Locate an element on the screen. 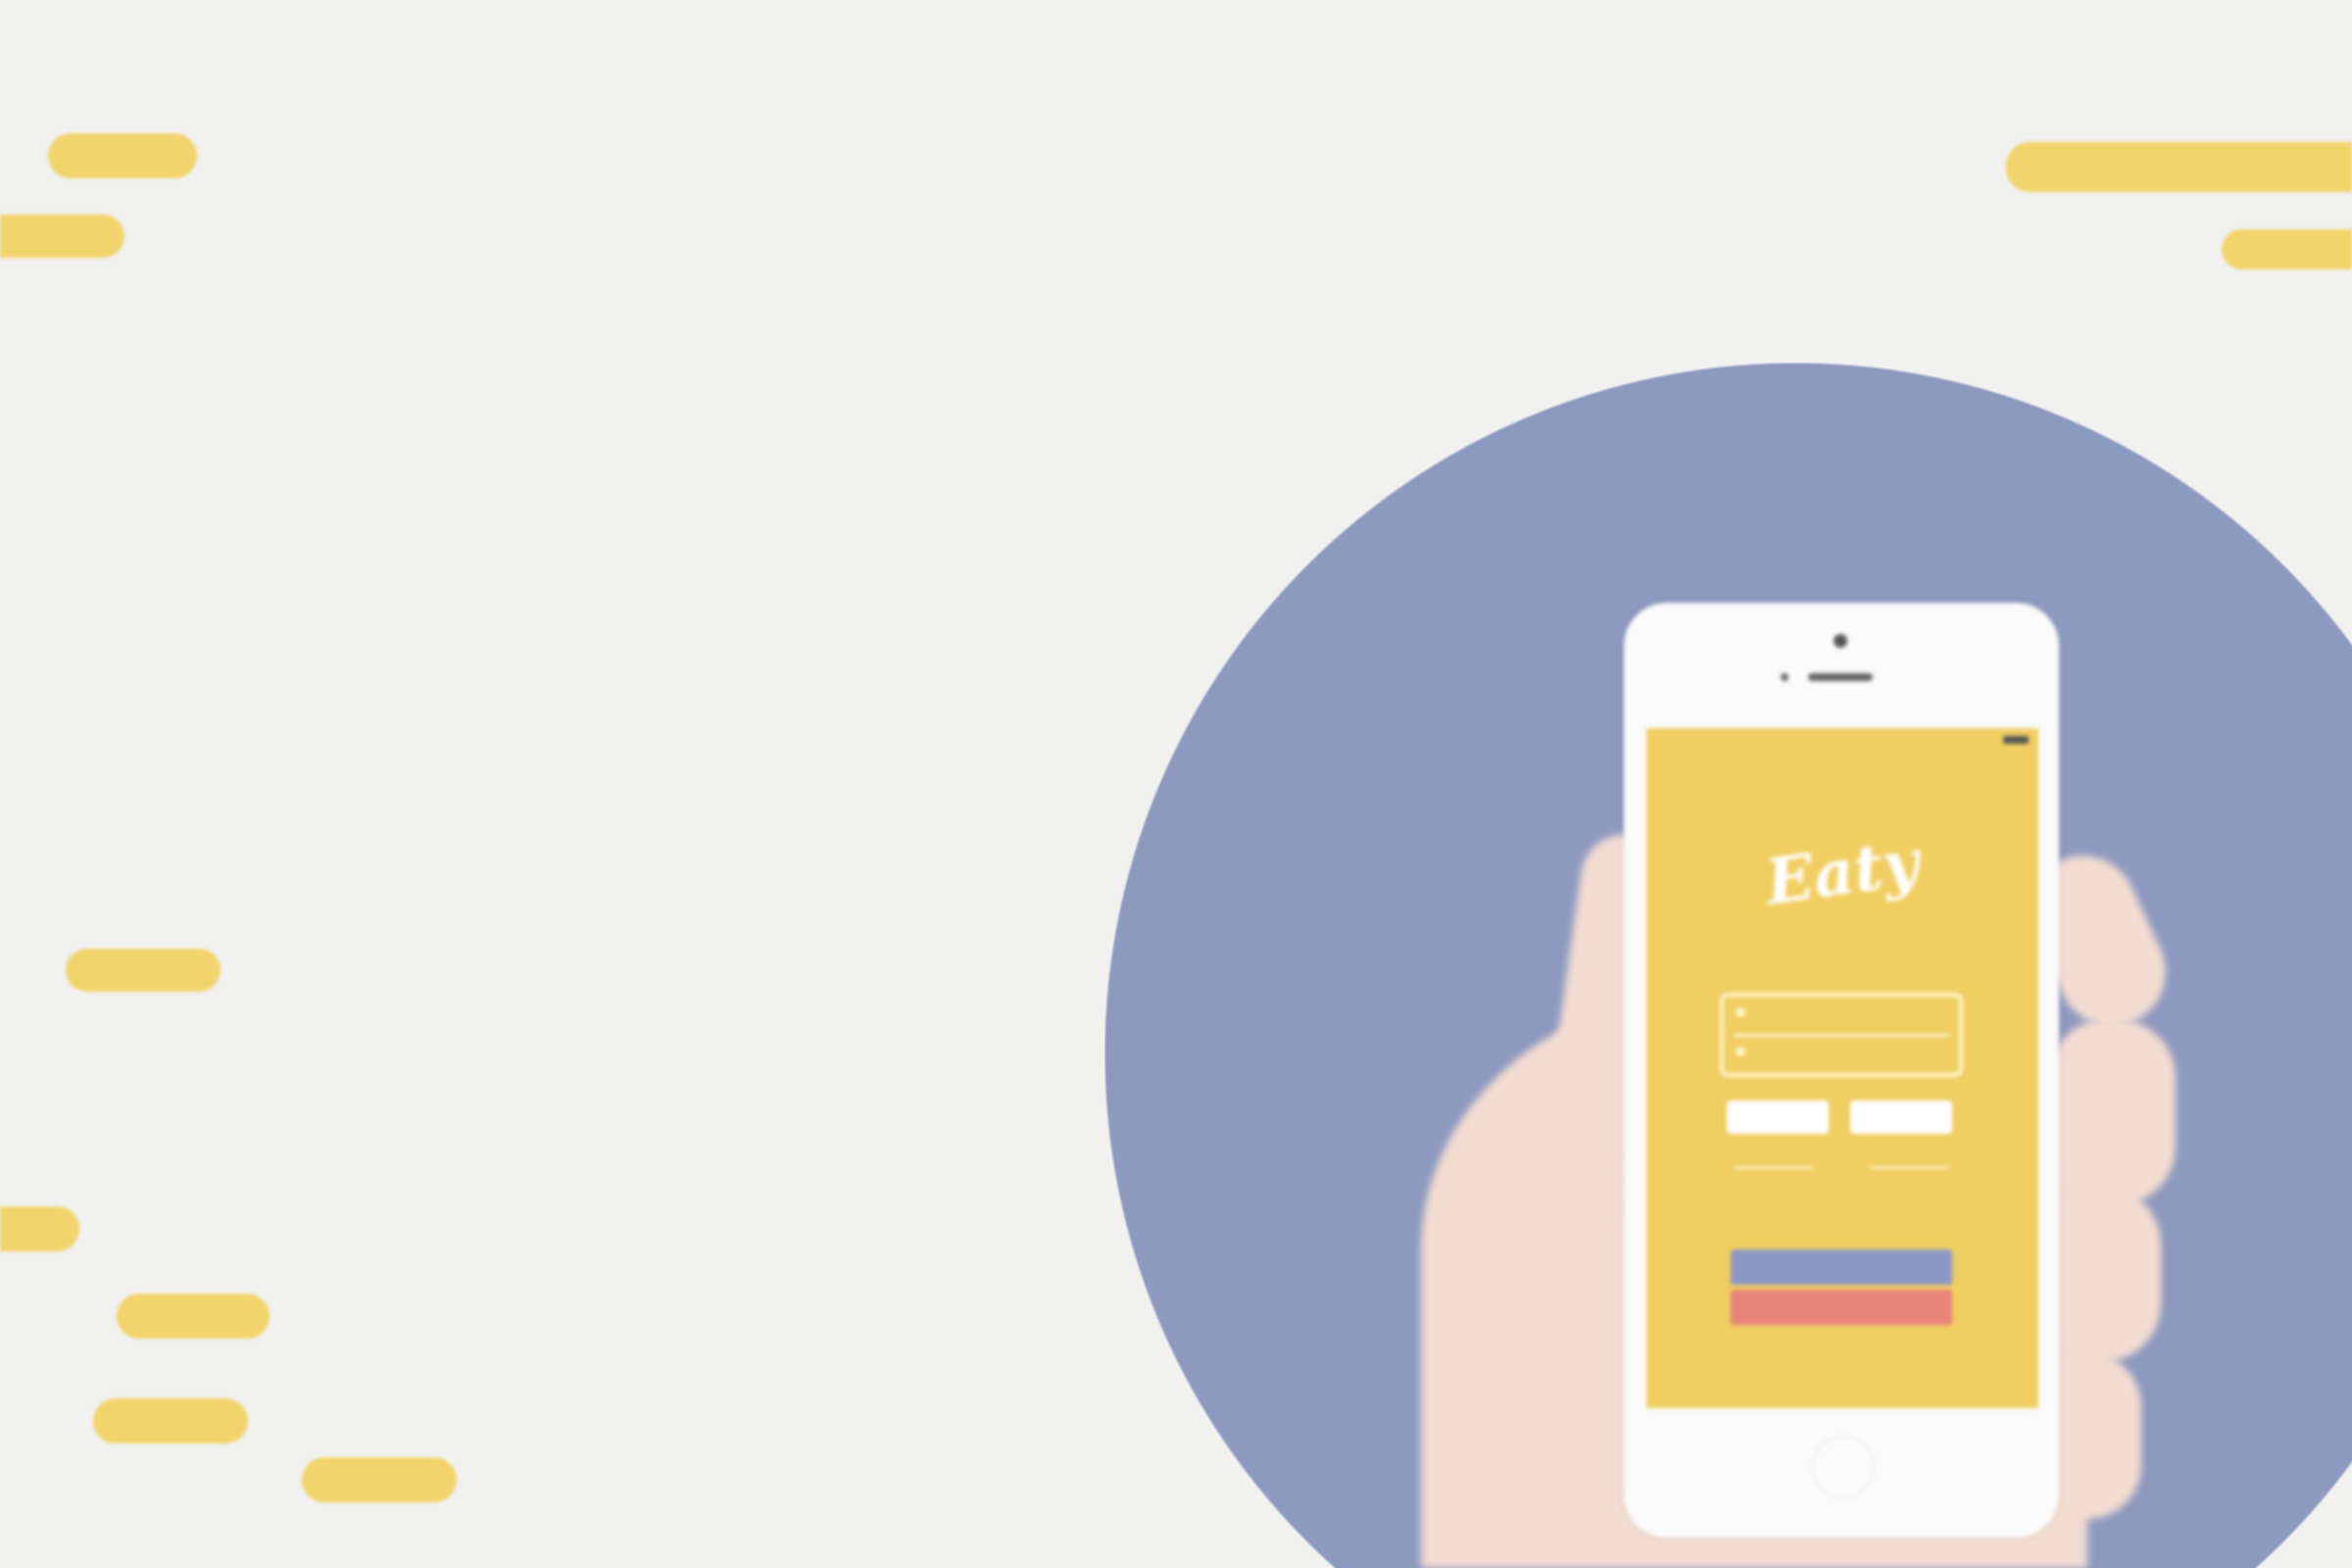 Image resolution: width=2352 pixels, height=1568 pixels. login-fields is located at coordinates (1841, 1035).